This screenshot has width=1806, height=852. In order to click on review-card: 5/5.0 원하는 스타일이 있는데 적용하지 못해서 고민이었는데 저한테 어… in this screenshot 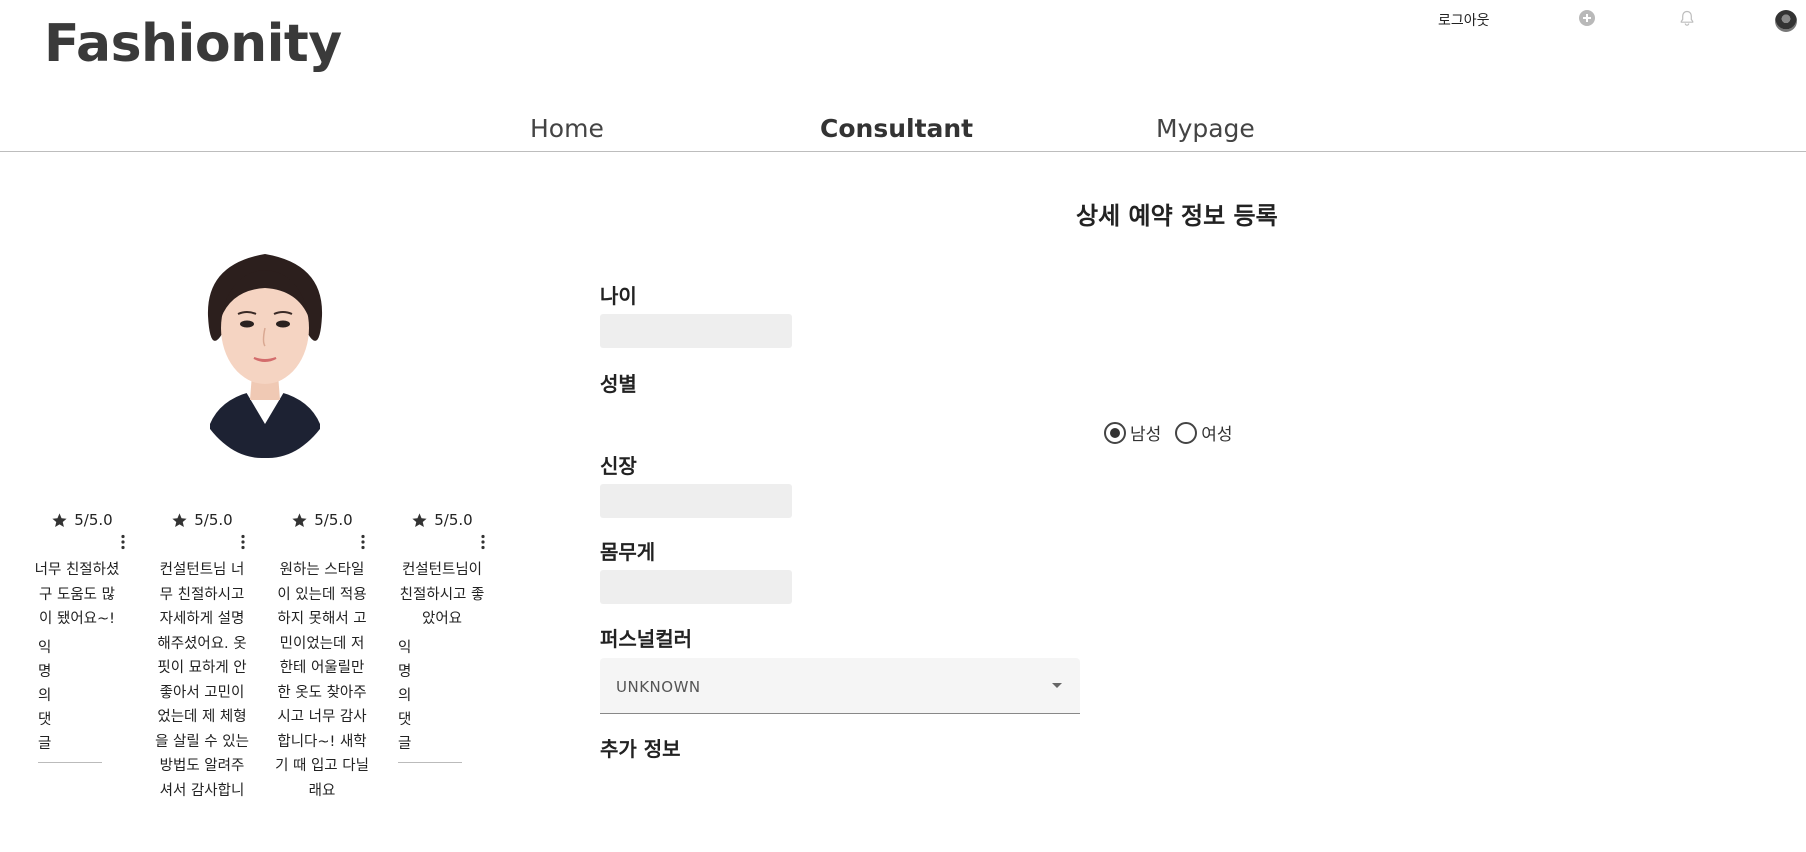, I will do `click(322, 656)`.